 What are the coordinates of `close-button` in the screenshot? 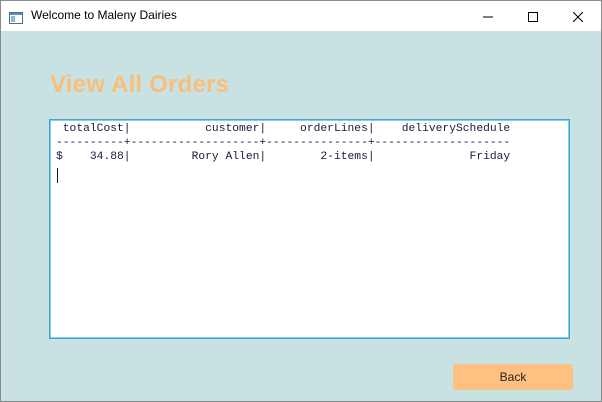 It's located at (578, 16).